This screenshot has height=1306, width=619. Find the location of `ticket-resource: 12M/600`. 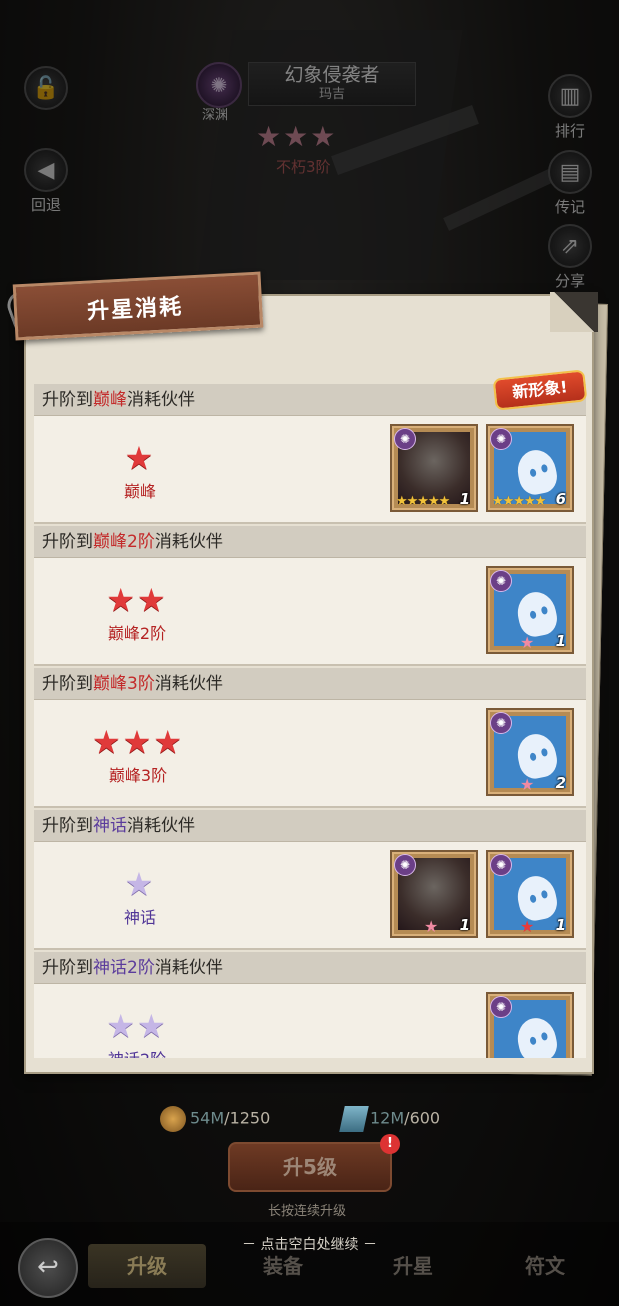

ticket-resource: 12M/600 is located at coordinates (390, 1119).